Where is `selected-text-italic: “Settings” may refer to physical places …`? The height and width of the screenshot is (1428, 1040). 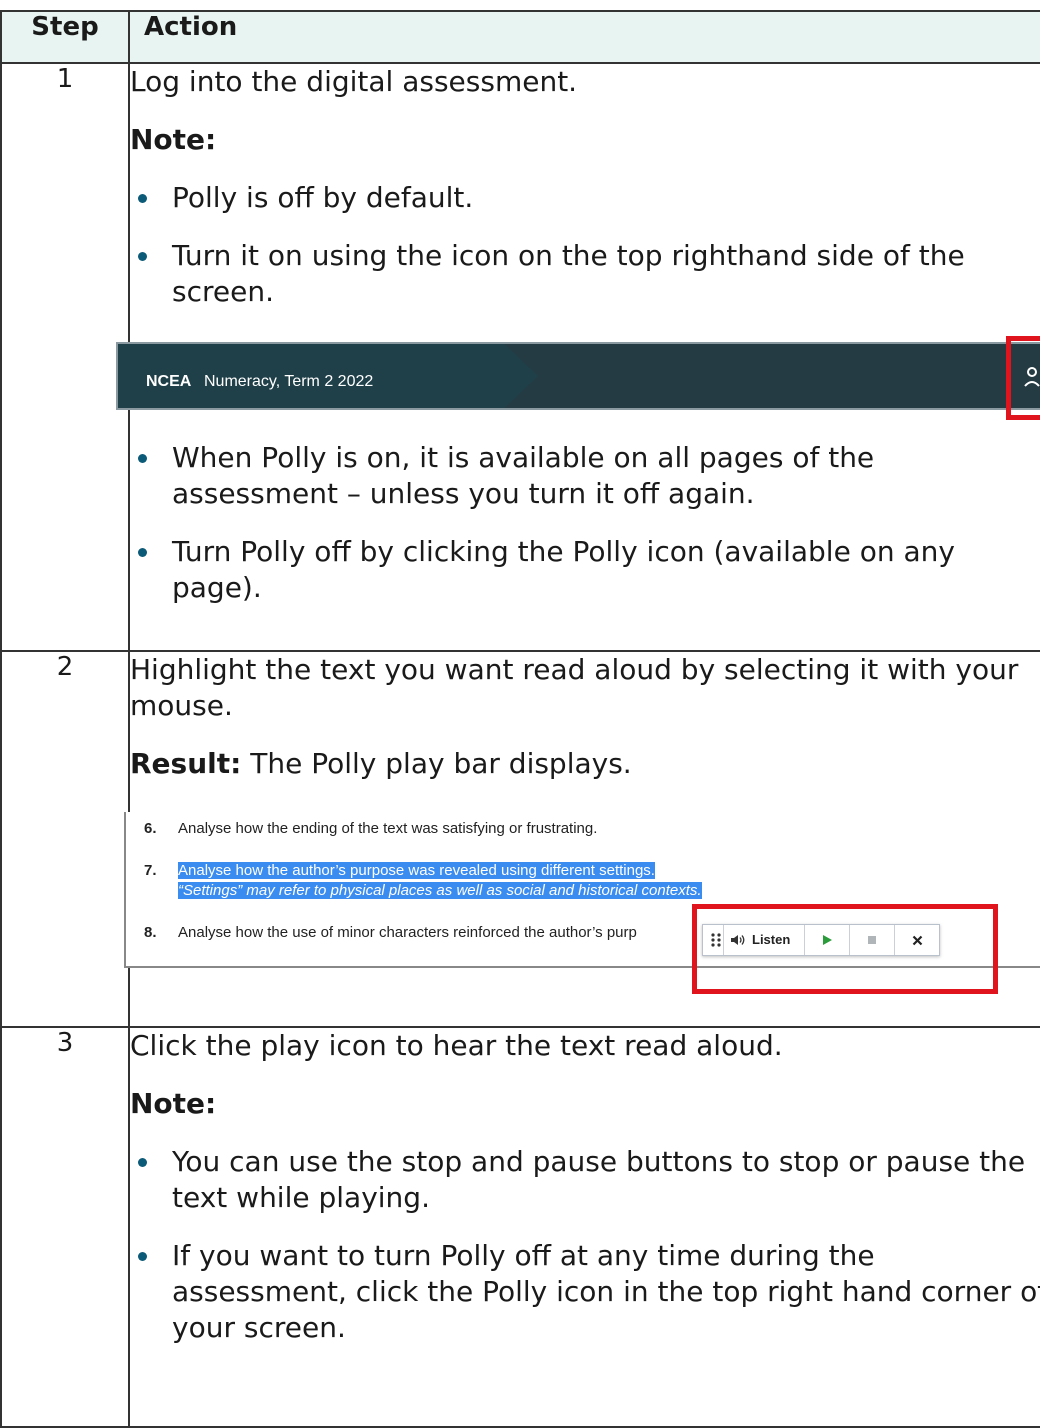 selected-text-italic: “Settings” may refer to physical places … is located at coordinates (440, 890).